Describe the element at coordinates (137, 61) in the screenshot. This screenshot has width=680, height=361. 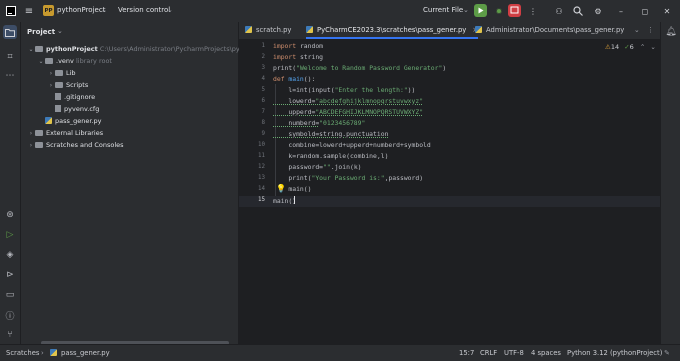
I see `tree-item-venv: ⌄ .venv library root` at that location.